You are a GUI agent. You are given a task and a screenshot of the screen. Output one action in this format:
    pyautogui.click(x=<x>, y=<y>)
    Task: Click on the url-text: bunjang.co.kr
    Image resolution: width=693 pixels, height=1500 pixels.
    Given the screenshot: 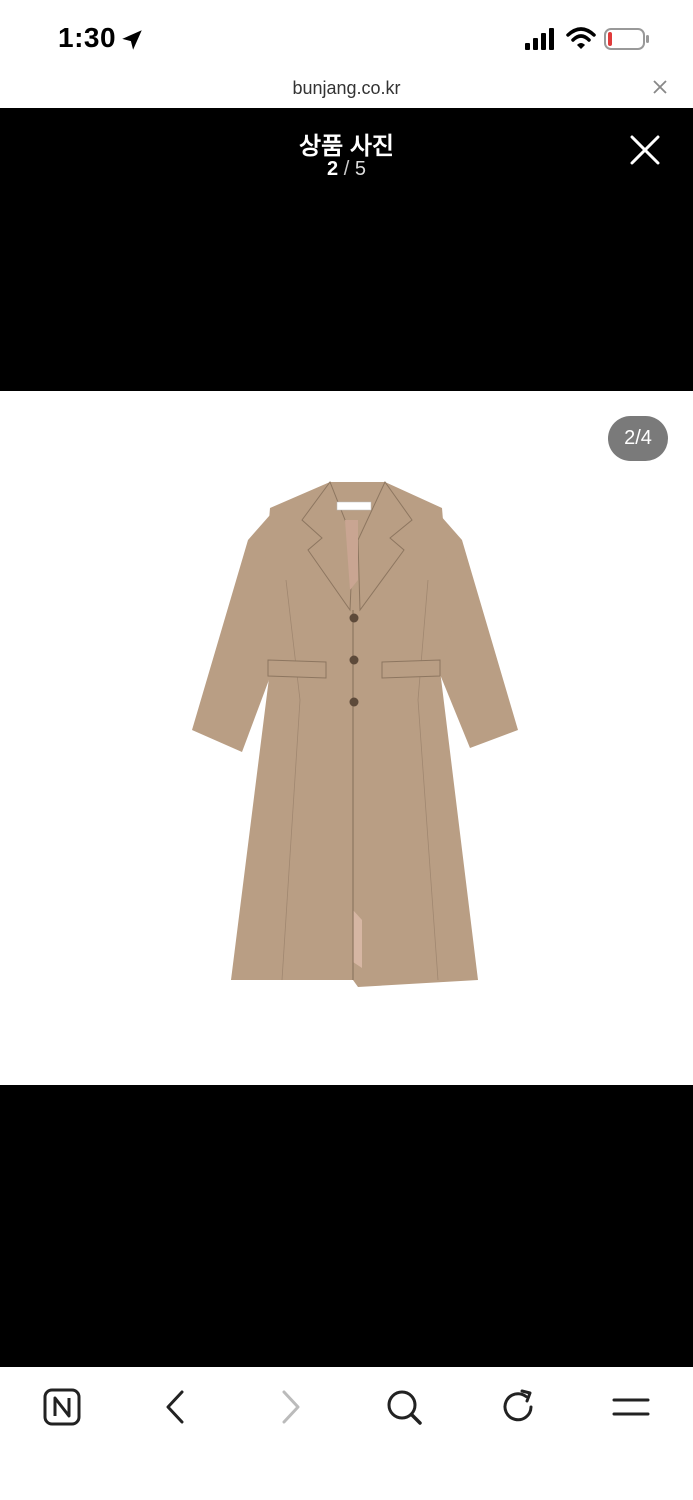 What is the action you would take?
    pyautogui.click(x=346, y=88)
    